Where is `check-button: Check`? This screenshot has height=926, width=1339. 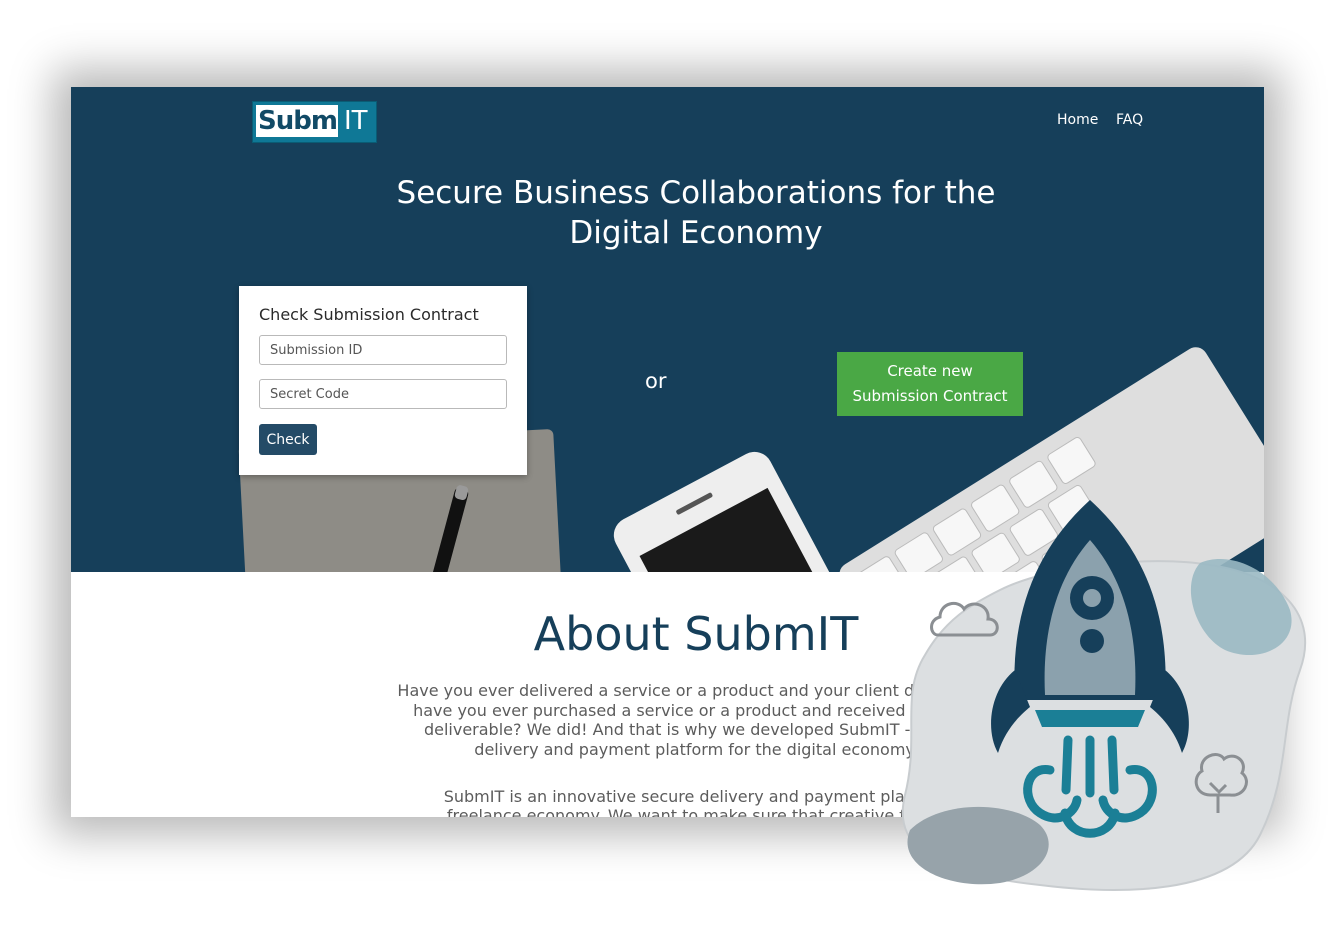
check-button: Check is located at coordinates (288, 439).